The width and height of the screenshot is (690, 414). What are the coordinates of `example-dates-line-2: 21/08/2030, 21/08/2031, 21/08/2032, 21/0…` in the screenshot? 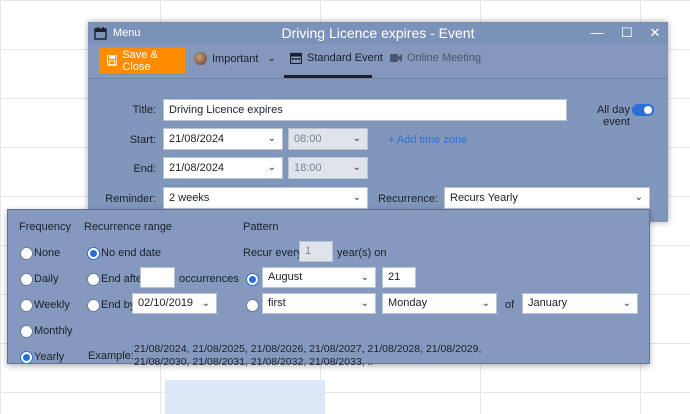 It's located at (254, 362).